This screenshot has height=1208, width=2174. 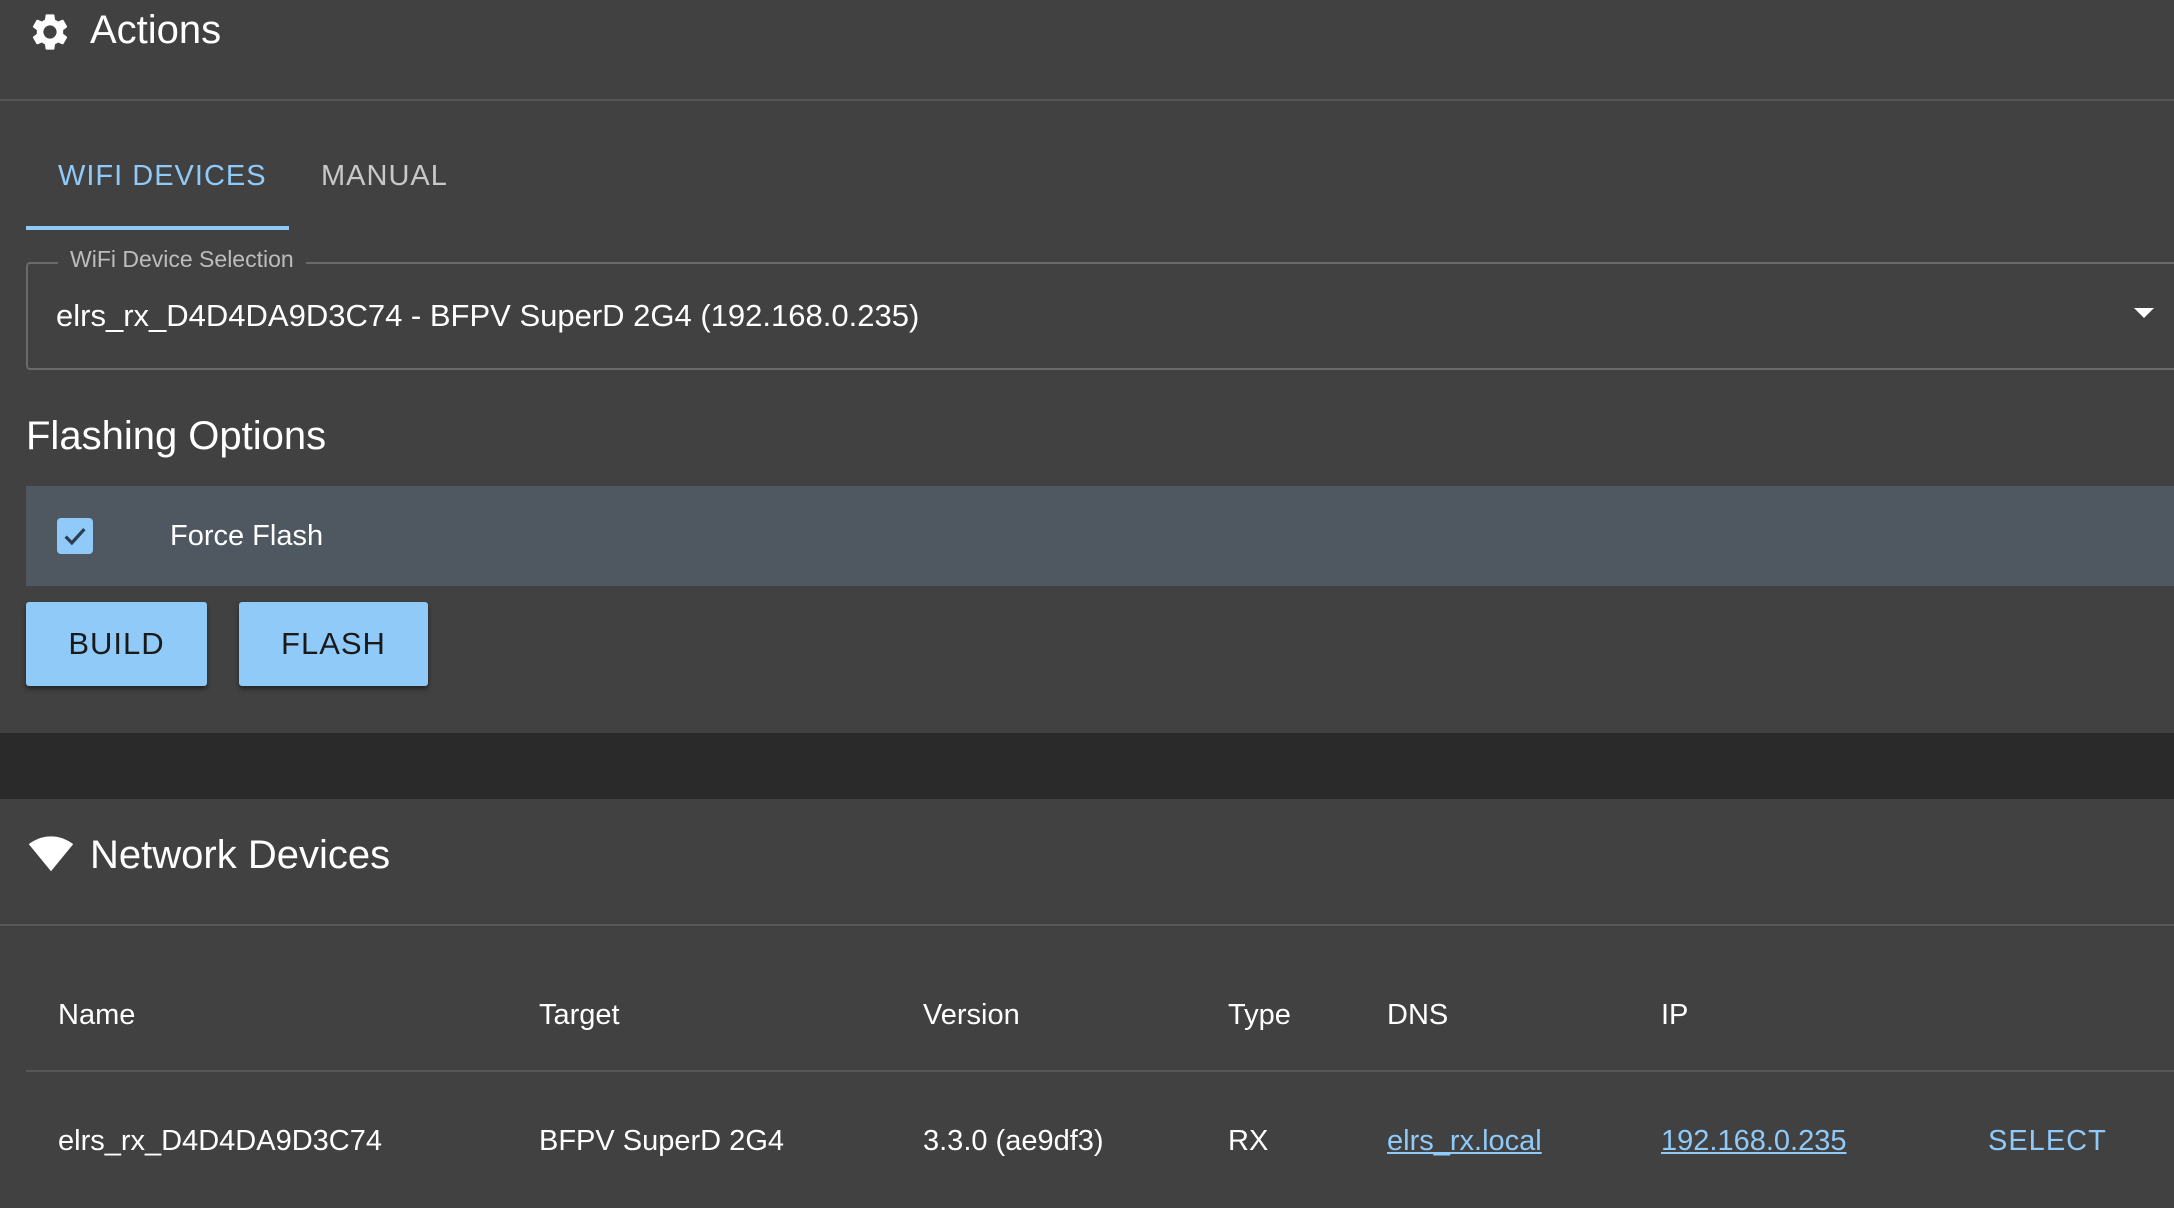 I want to click on device-name-cell: elrs_rx_D4D4DA9D3C74, so click(x=220, y=1141).